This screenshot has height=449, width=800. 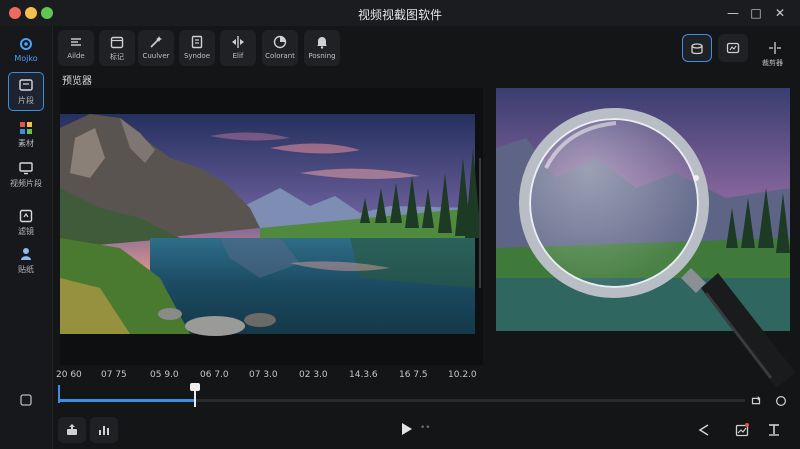 I want to click on split-icon, so click(x=238, y=42).